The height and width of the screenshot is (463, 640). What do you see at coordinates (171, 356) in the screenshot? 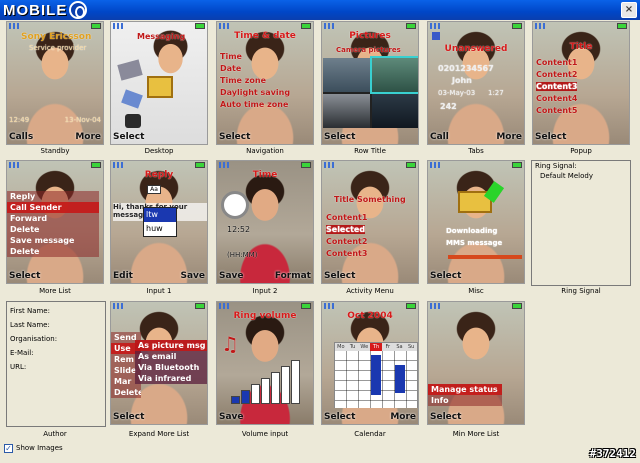
I see `submenu-item: As email` at bounding box center [171, 356].